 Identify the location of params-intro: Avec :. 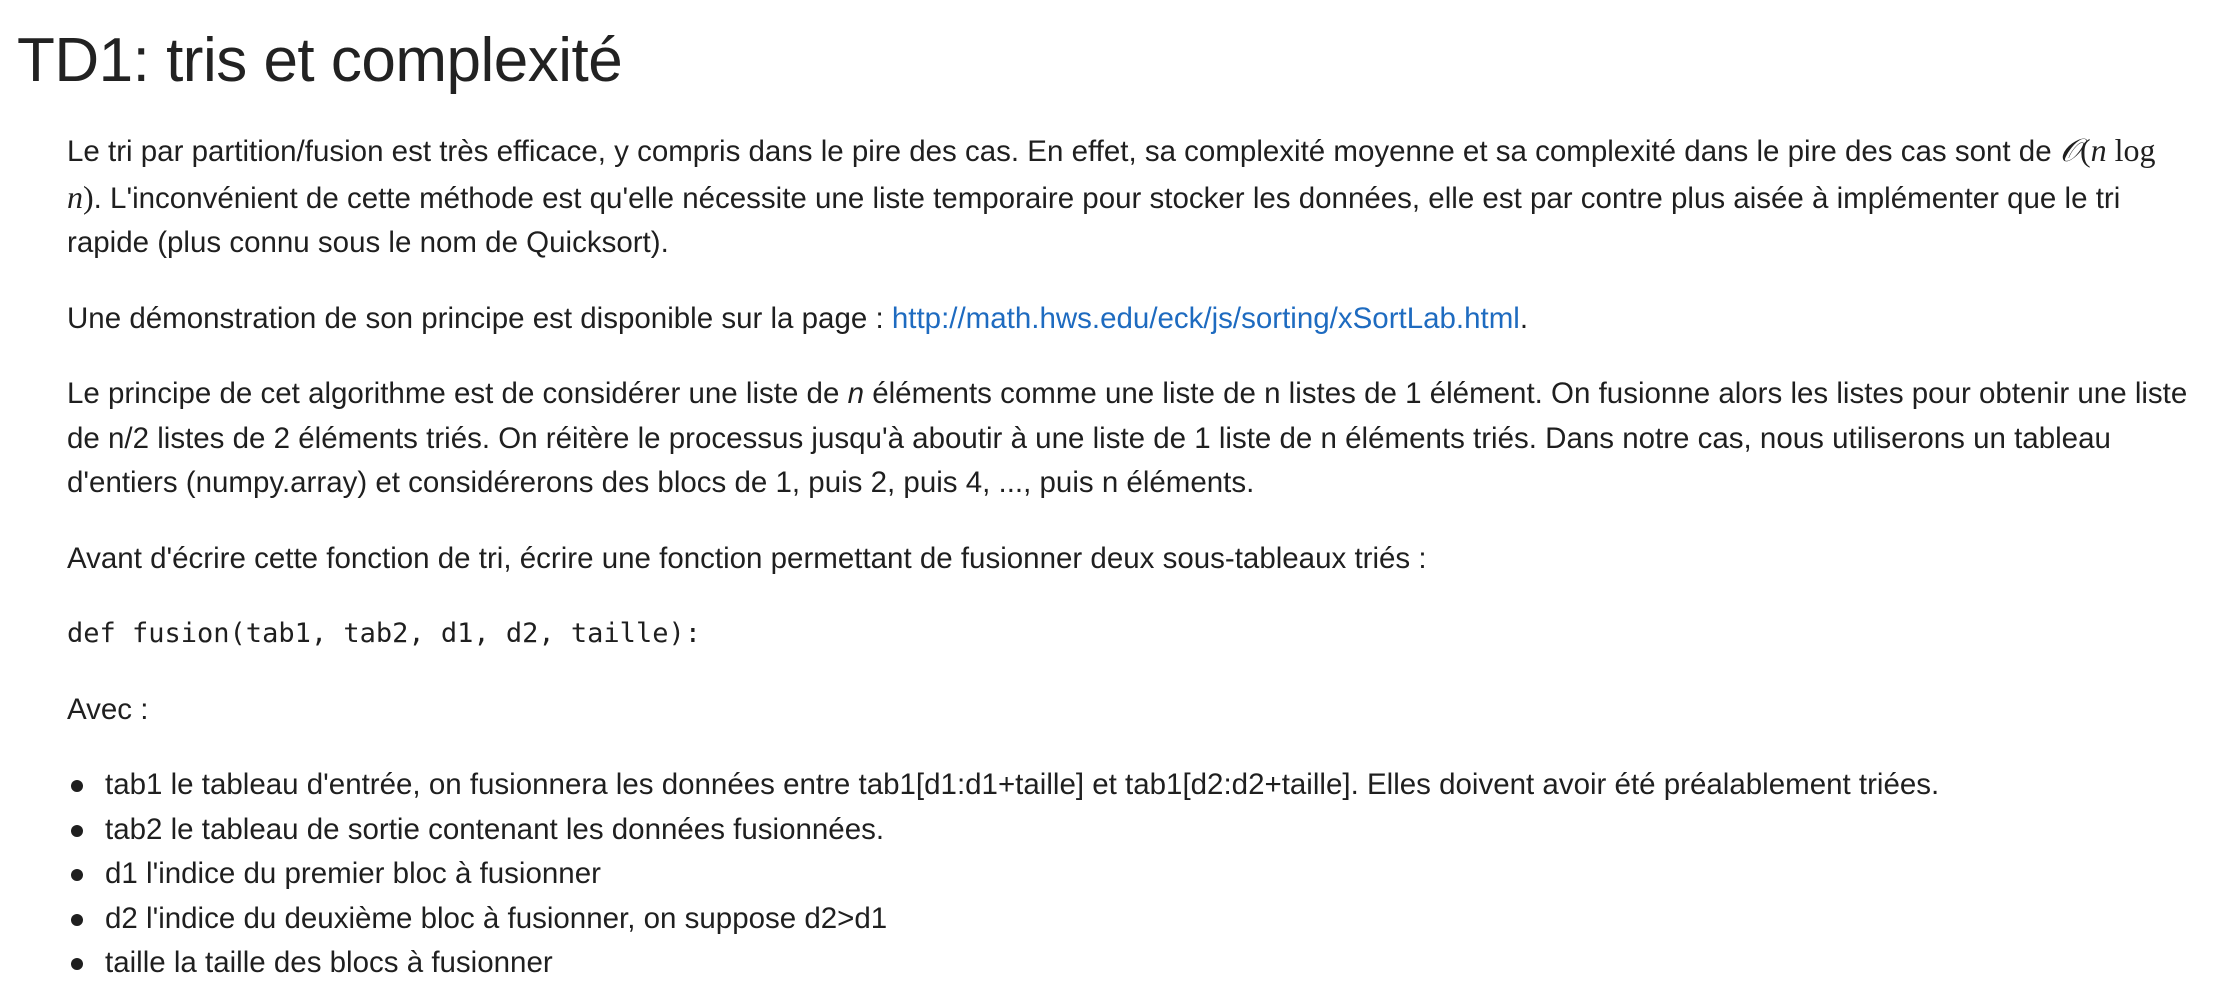
(108, 709).